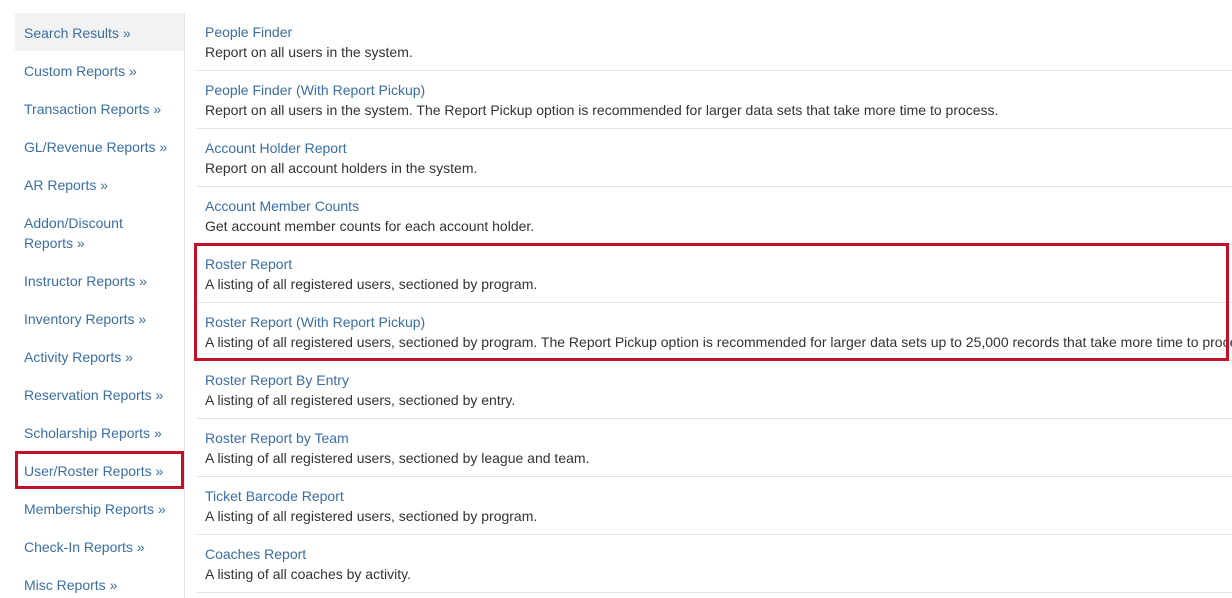  What do you see at coordinates (99, 70) in the screenshot?
I see `sidebar-item-custom-reports: Custom Reports »` at bounding box center [99, 70].